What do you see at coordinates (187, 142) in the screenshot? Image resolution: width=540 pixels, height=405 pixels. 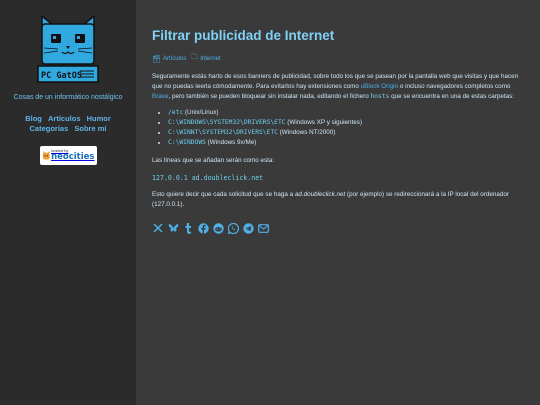 I see `path-code: C:\WINDOWS` at bounding box center [187, 142].